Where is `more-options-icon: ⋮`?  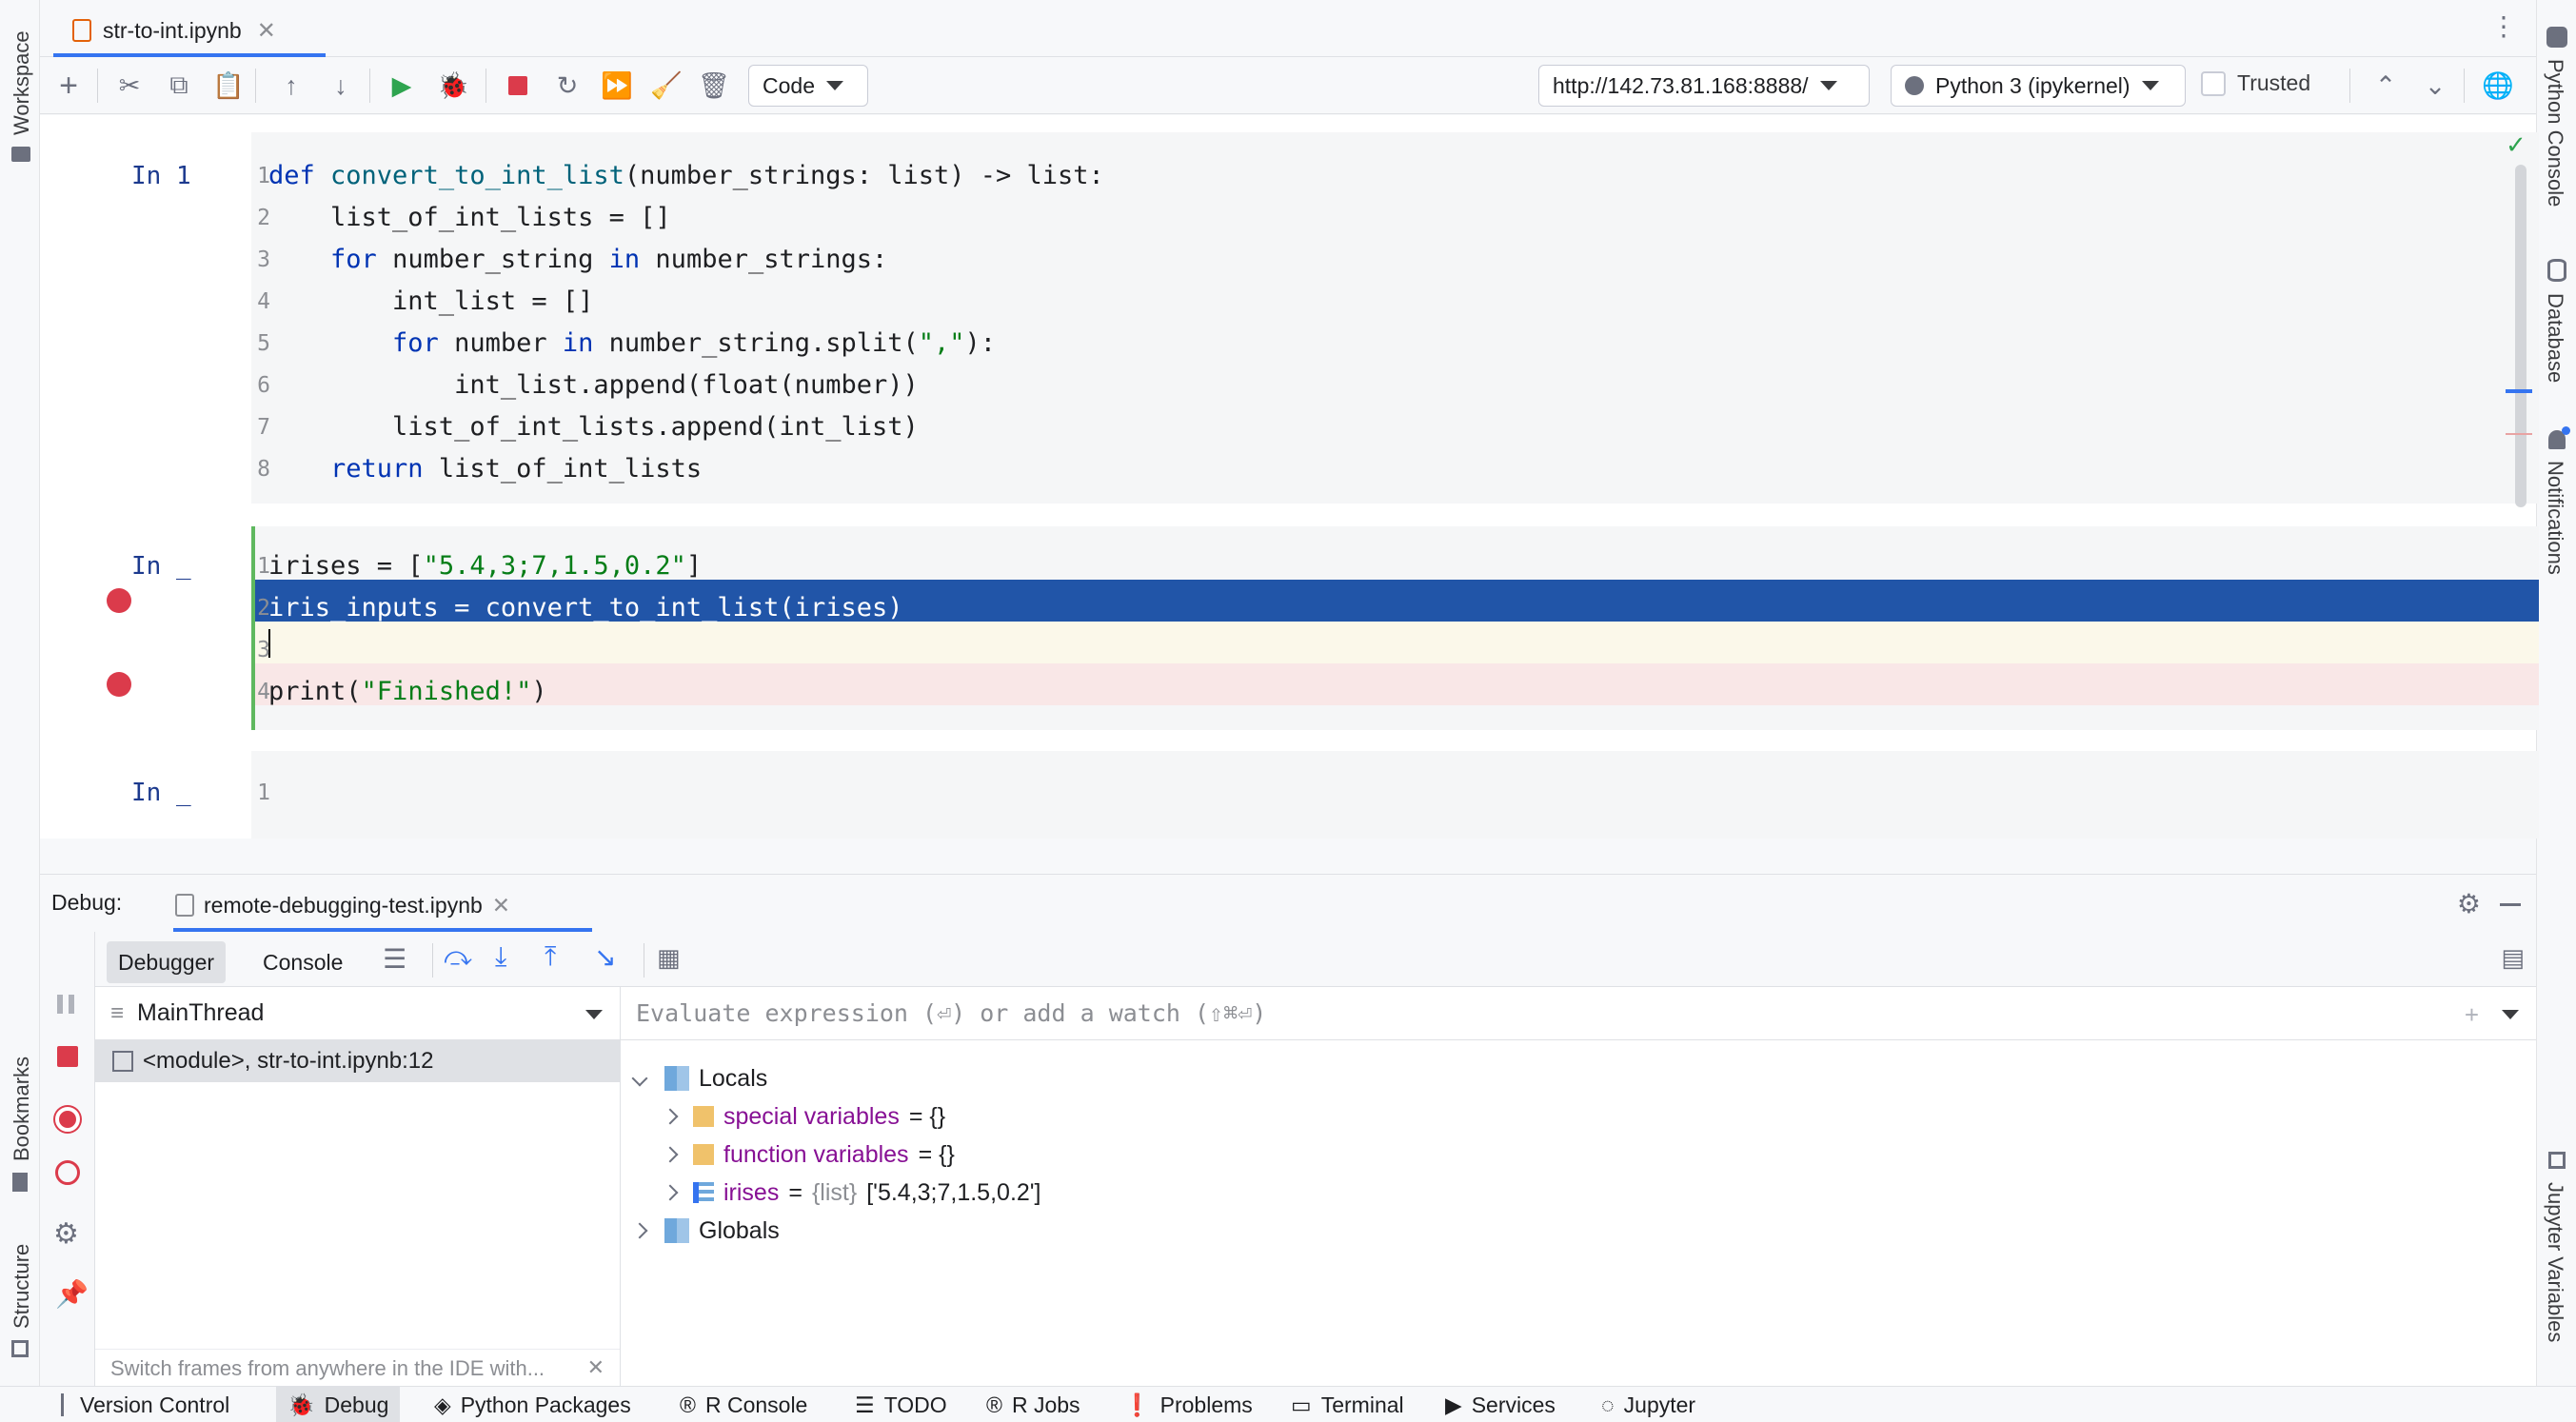
more-options-icon: ⋮ is located at coordinates (2503, 26).